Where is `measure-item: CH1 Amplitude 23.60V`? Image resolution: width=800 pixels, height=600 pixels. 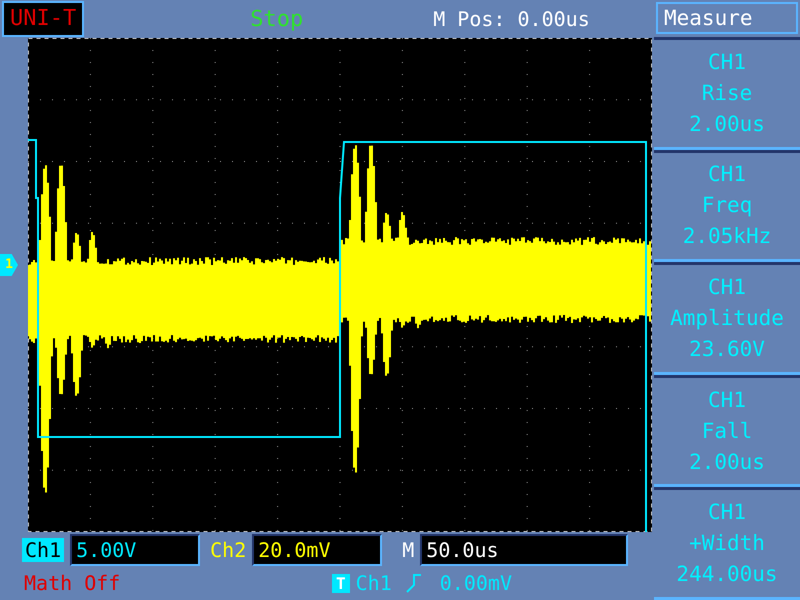 measure-item: CH1 Amplitude 23.60V is located at coordinates (727, 318).